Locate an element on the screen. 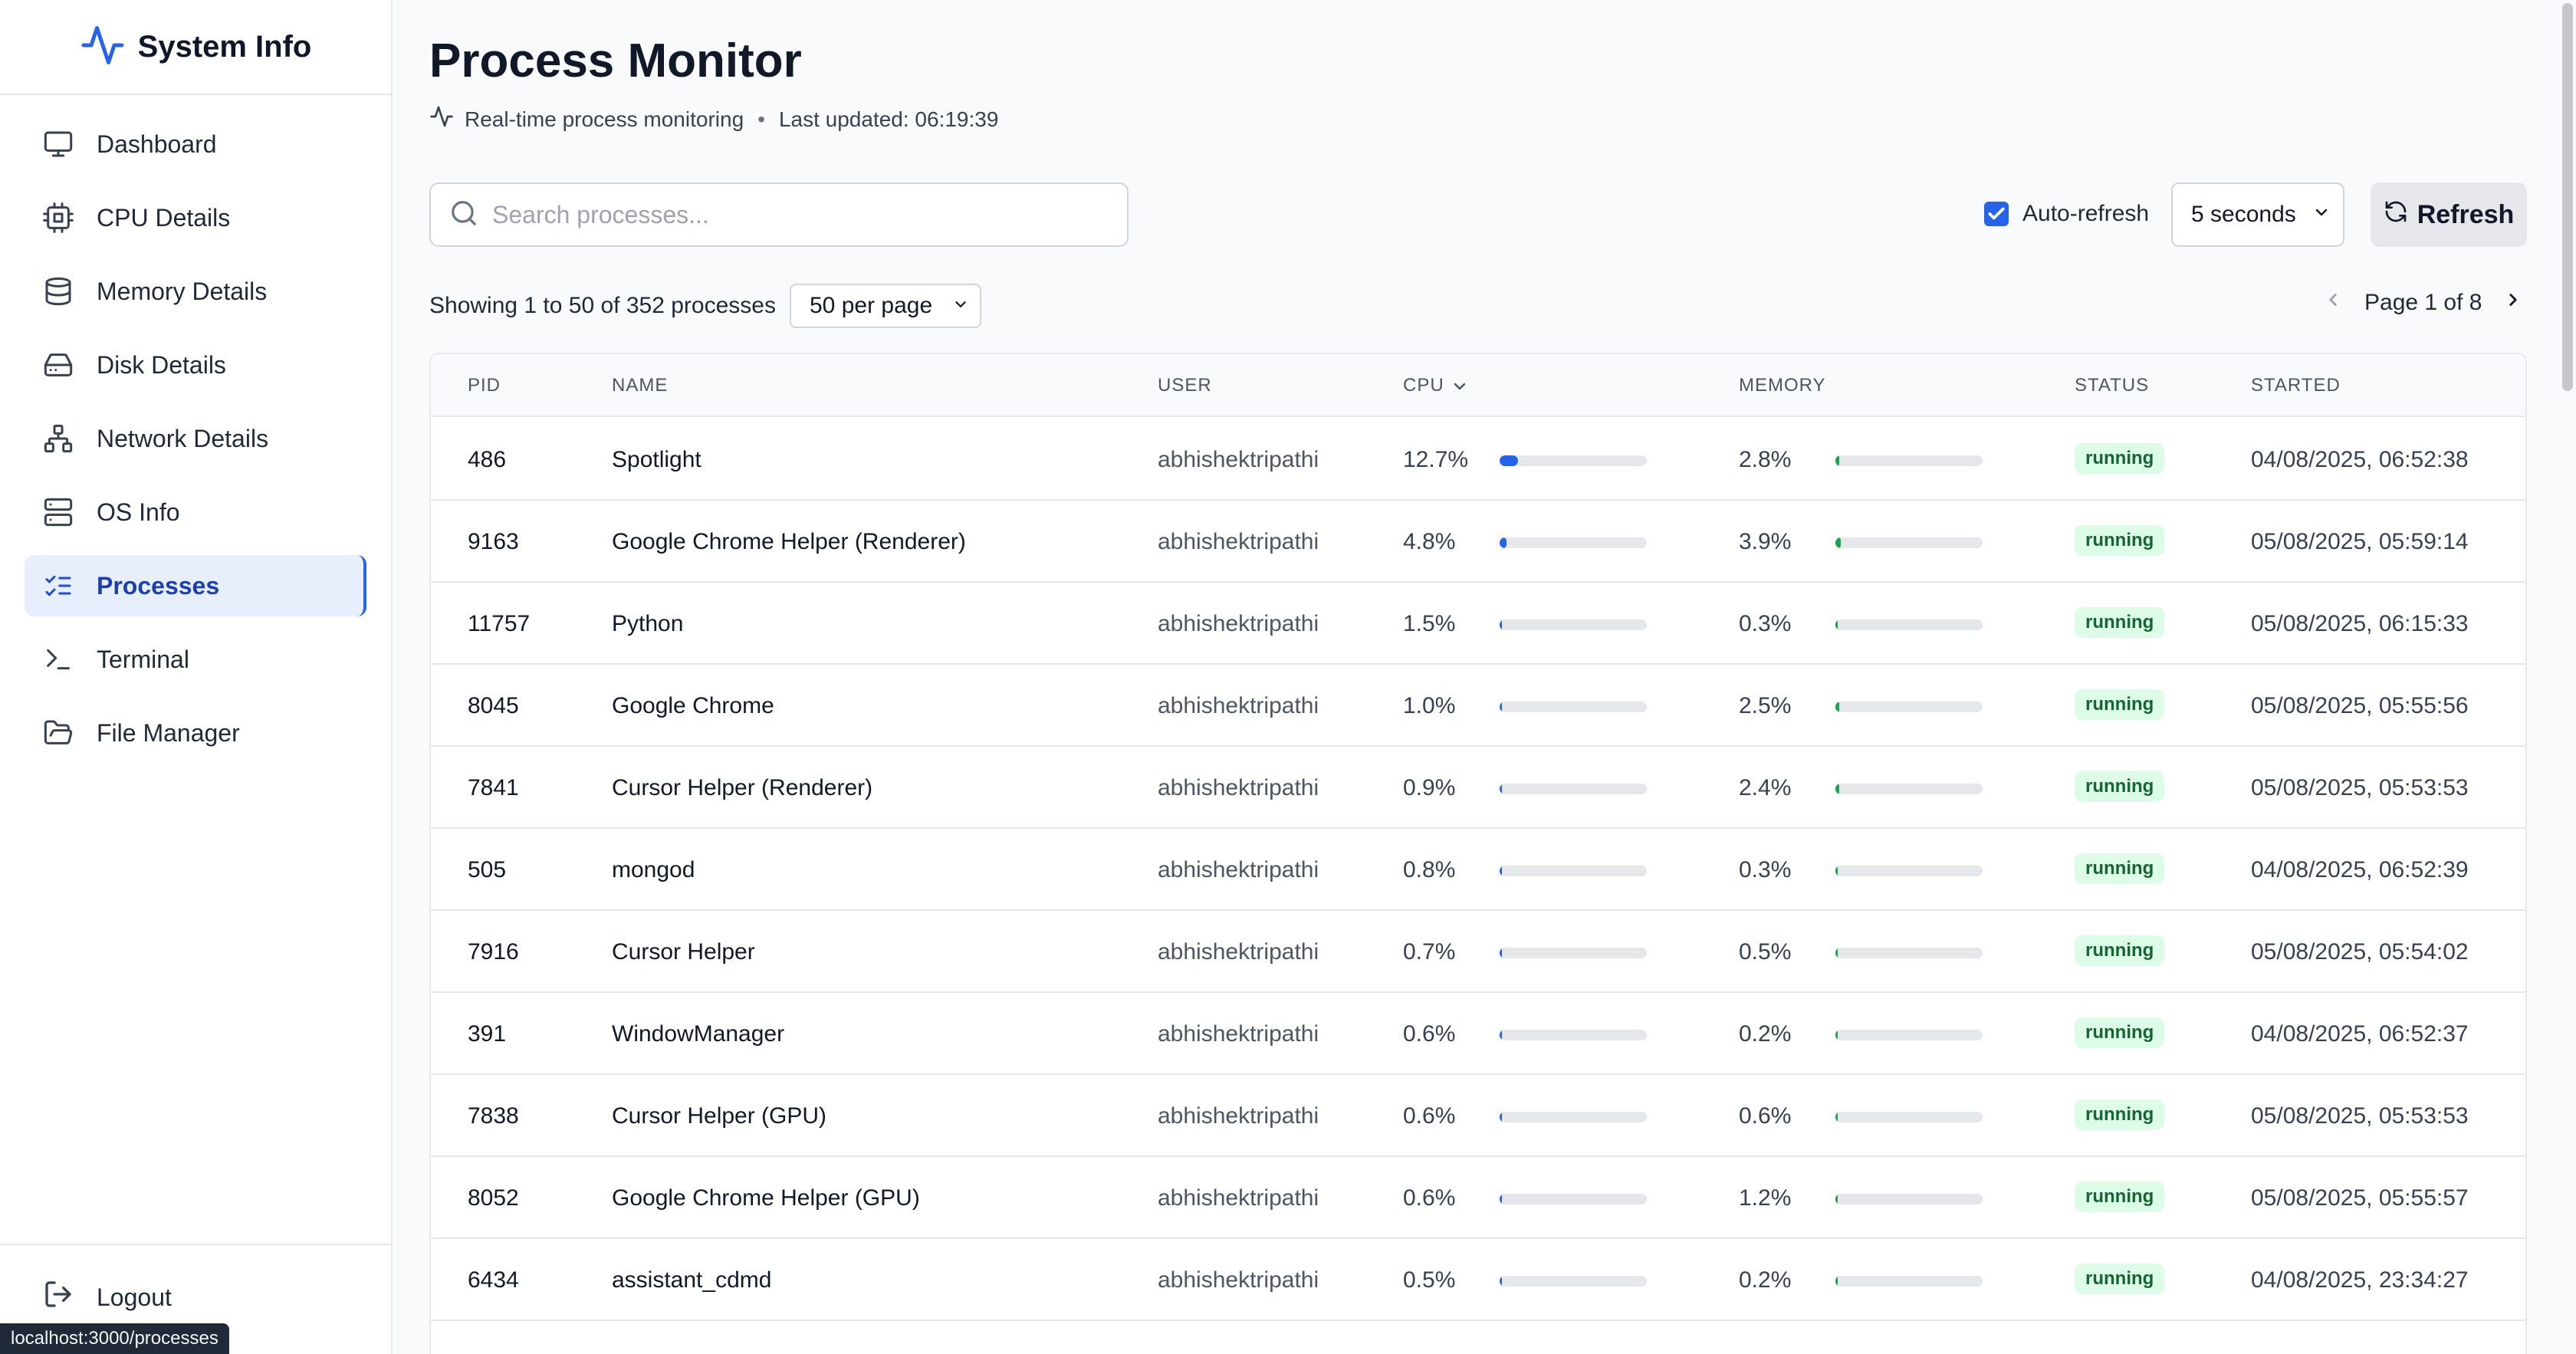  status-bar-url: localhost:3000/processes is located at coordinates (115, 1339).